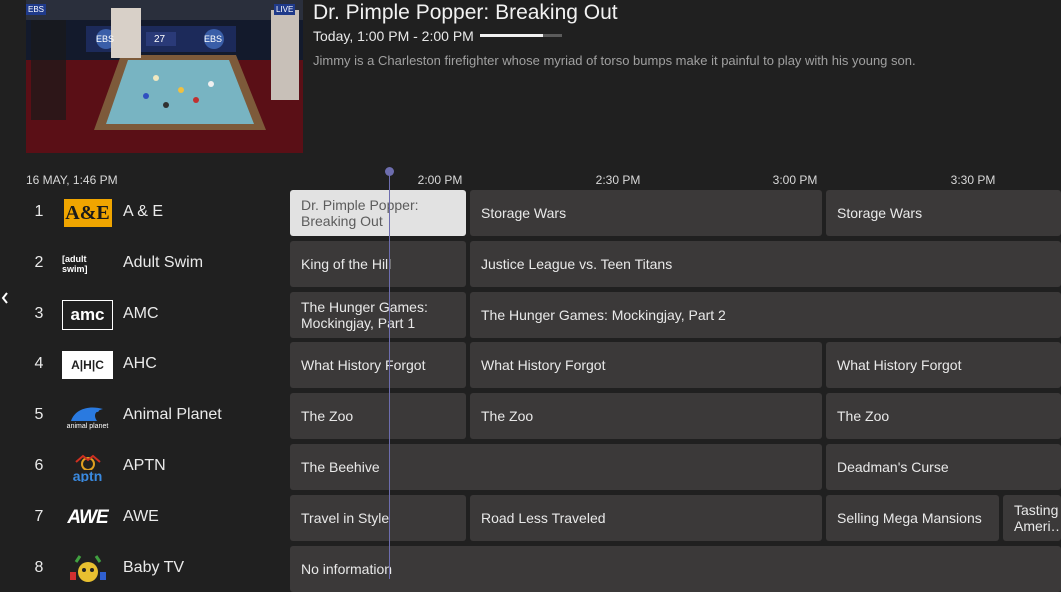 This screenshot has height=592, width=1061. What do you see at coordinates (646, 517) in the screenshot?
I see `program-cell: Road Less Traveled` at bounding box center [646, 517].